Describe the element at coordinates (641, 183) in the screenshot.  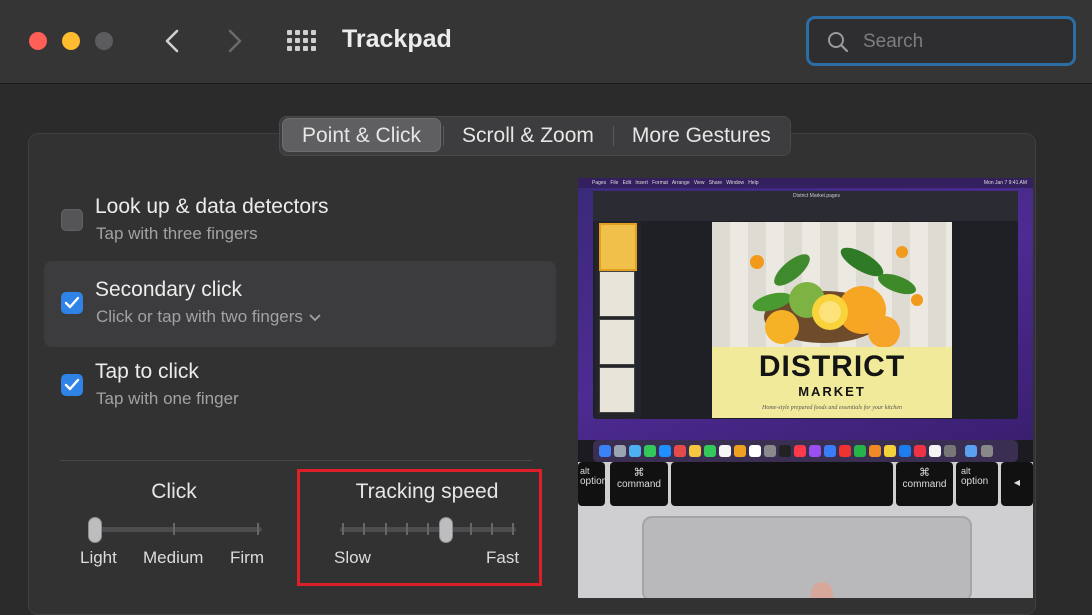
I see `menu-item: Insert` at that location.